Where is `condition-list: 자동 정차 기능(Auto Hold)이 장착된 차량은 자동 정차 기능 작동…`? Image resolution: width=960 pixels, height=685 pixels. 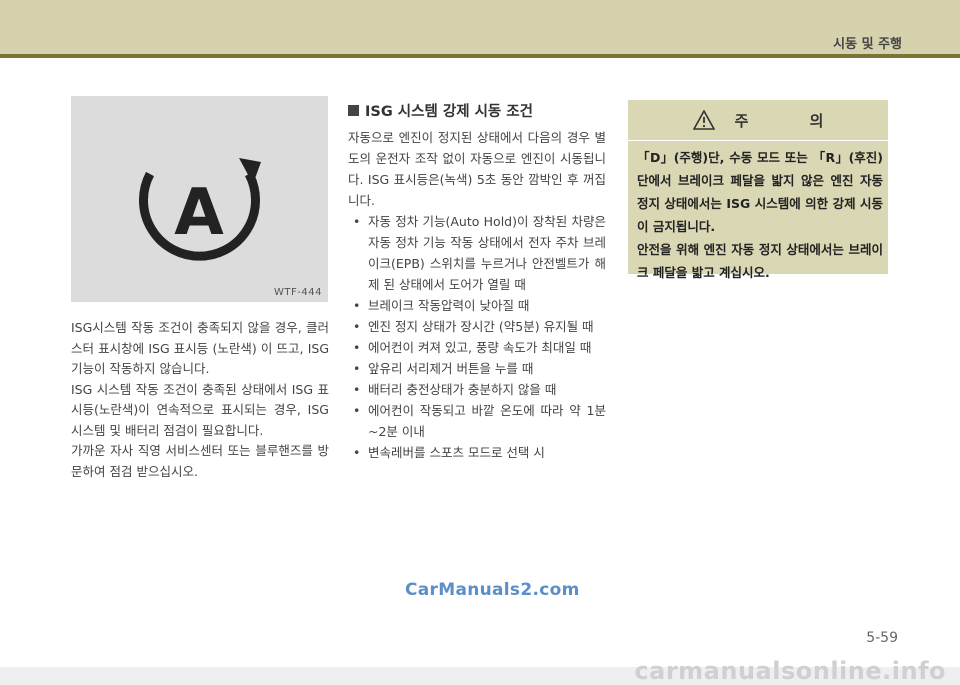
condition-list: 자동 정차 기능(Auto Hold)이 장착된 차량은 자동 정차 기능 작동… is located at coordinates (477, 337).